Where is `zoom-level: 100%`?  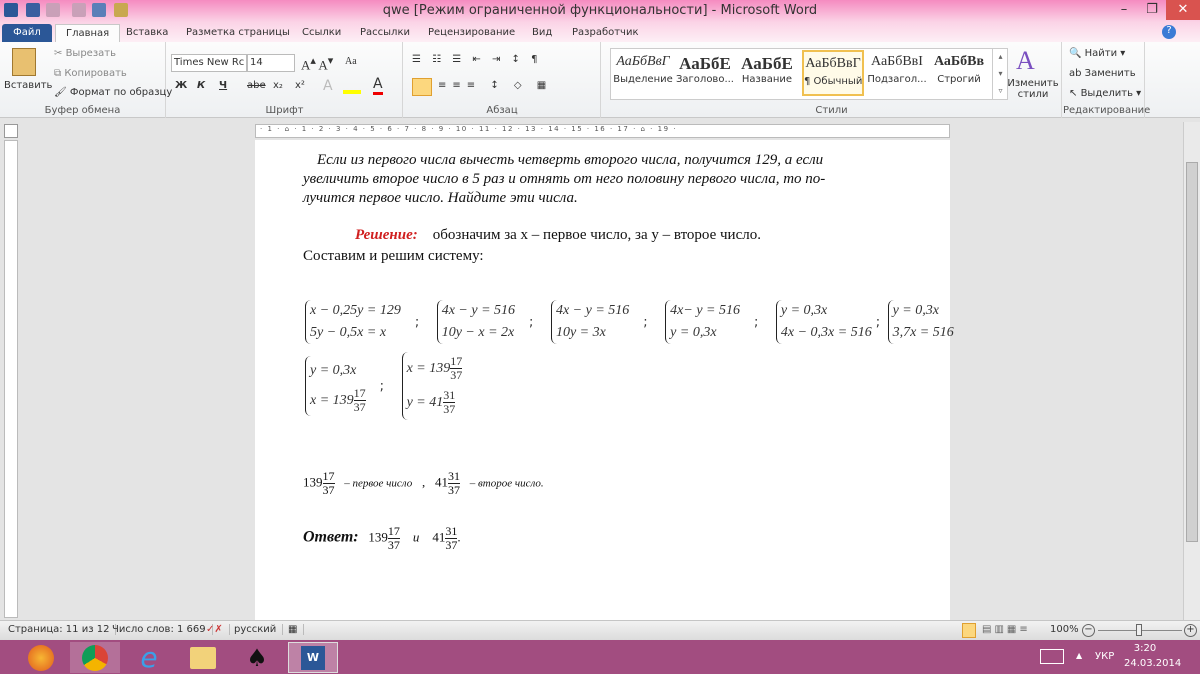 zoom-level: 100% is located at coordinates (1064, 629).